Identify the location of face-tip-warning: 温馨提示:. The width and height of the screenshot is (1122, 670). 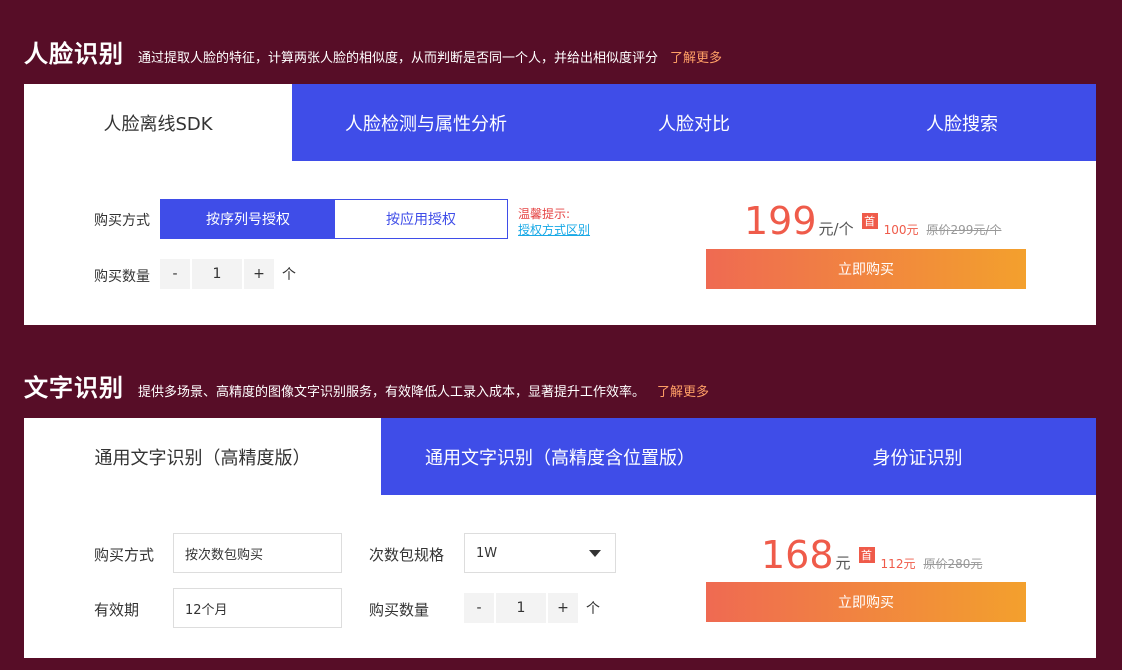
(544, 214).